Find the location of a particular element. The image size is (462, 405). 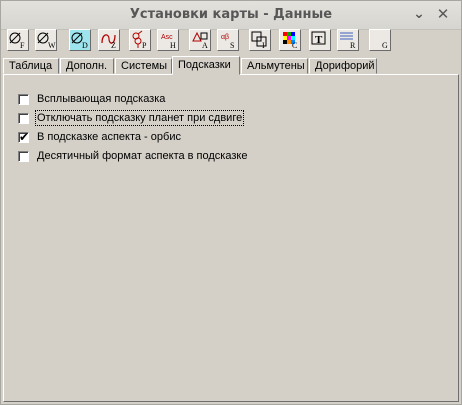

lines-R-button: R is located at coordinates (348, 40).